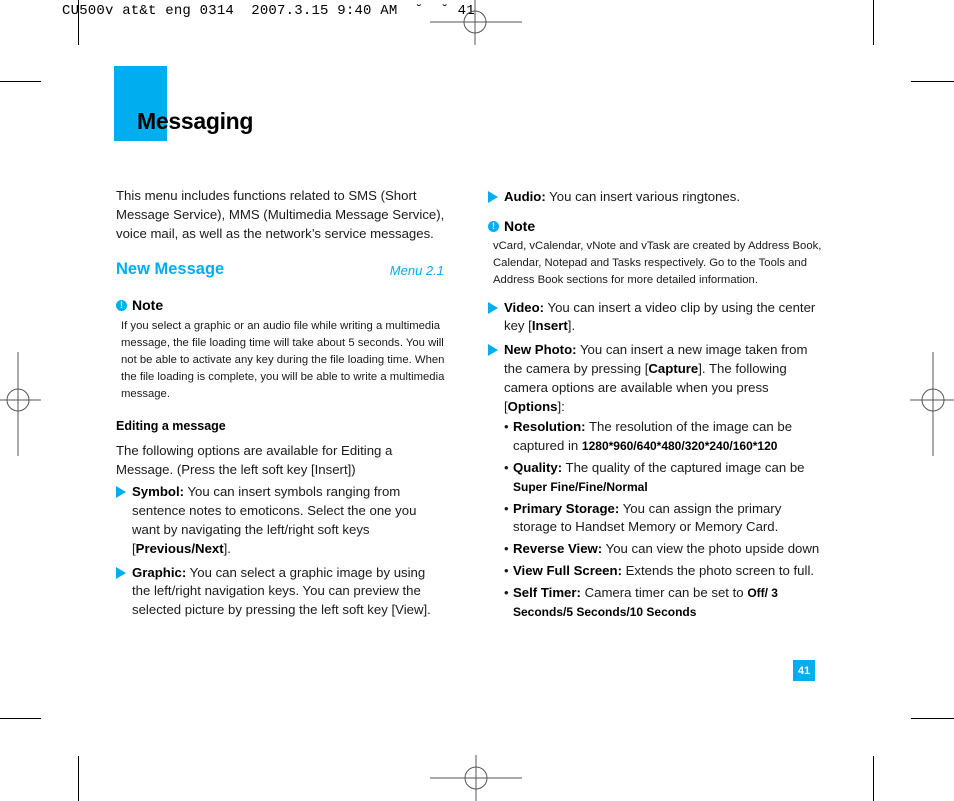  I want to click on option-desc: You can insert various ringtones., so click(643, 196).